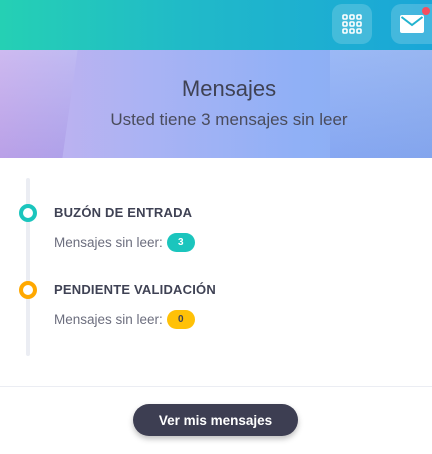 This screenshot has height=454, width=432. What do you see at coordinates (229, 88) in the screenshot?
I see `page-title: Mensajes` at bounding box center [229, 88].